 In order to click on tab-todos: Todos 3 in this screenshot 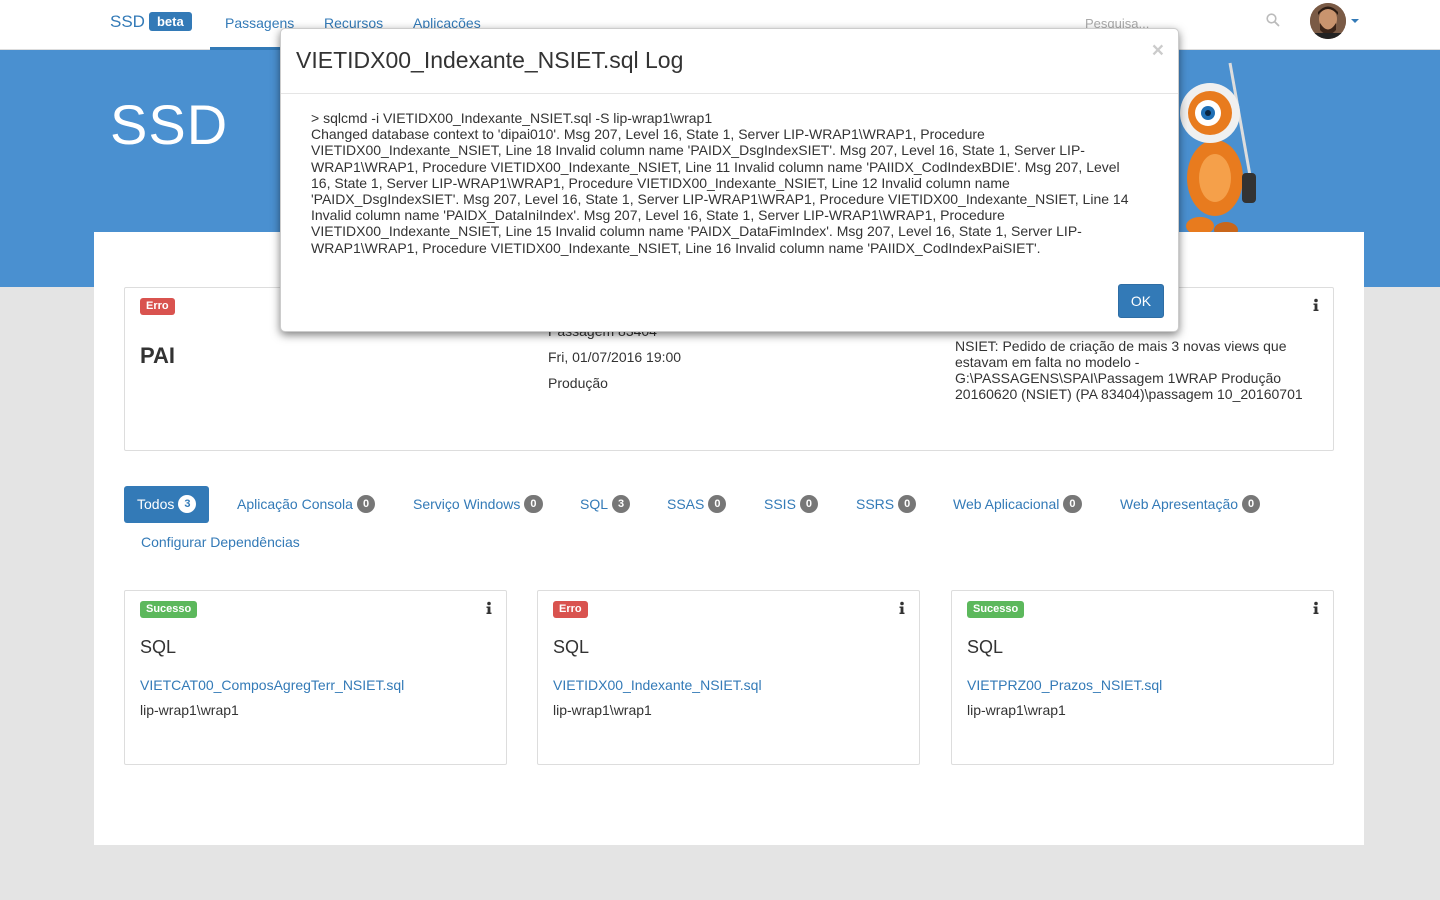, I will do `click(167, 504)`.